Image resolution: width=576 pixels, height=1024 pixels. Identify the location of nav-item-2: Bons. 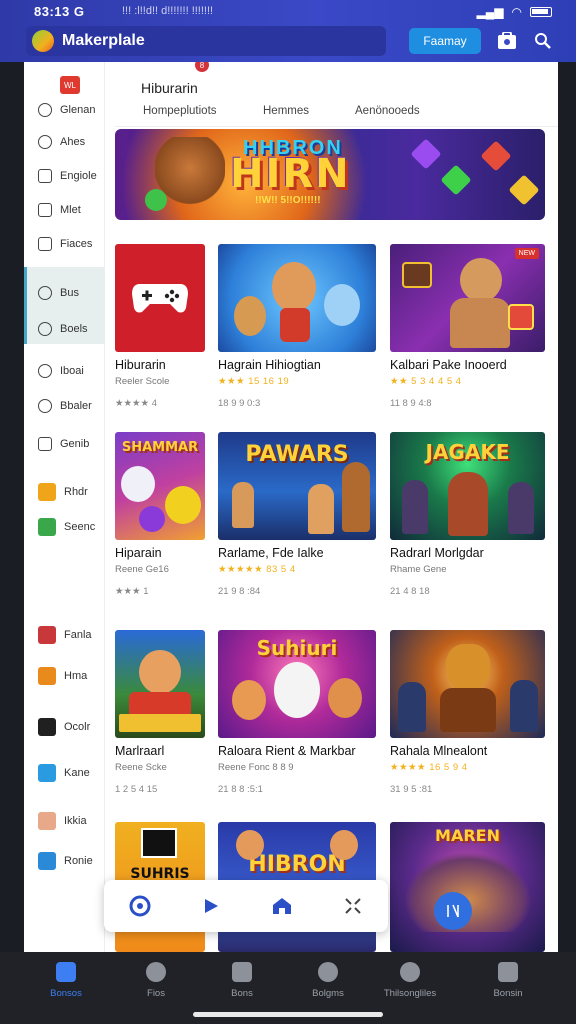
(242, 980).